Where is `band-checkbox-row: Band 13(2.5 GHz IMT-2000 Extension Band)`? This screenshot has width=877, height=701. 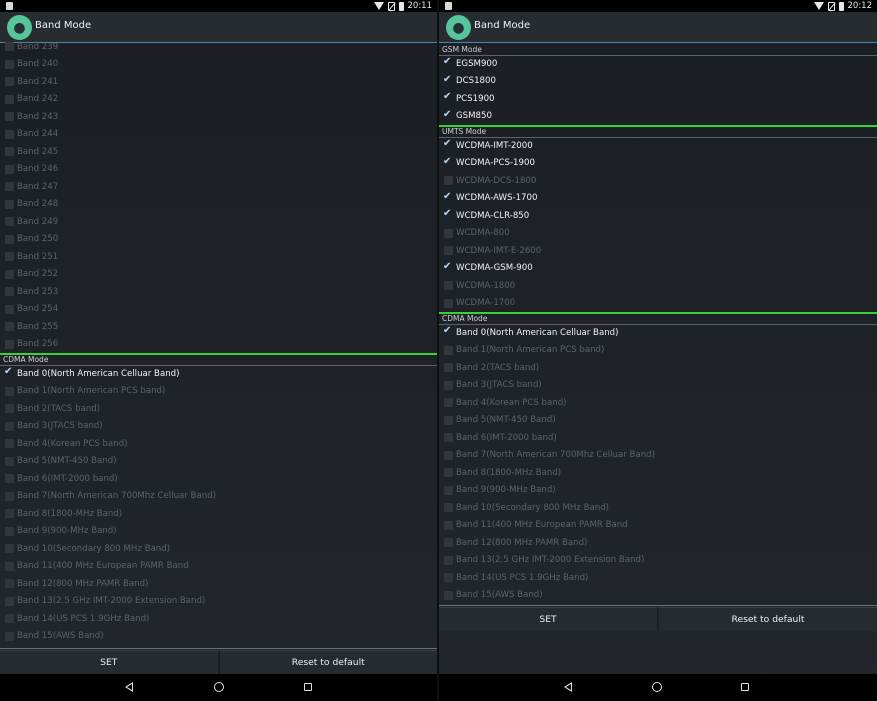
band-checkbox-row: Band 13(2.5 GHz IMT-2000 Extension Band) is located at coordinates (218, 602).